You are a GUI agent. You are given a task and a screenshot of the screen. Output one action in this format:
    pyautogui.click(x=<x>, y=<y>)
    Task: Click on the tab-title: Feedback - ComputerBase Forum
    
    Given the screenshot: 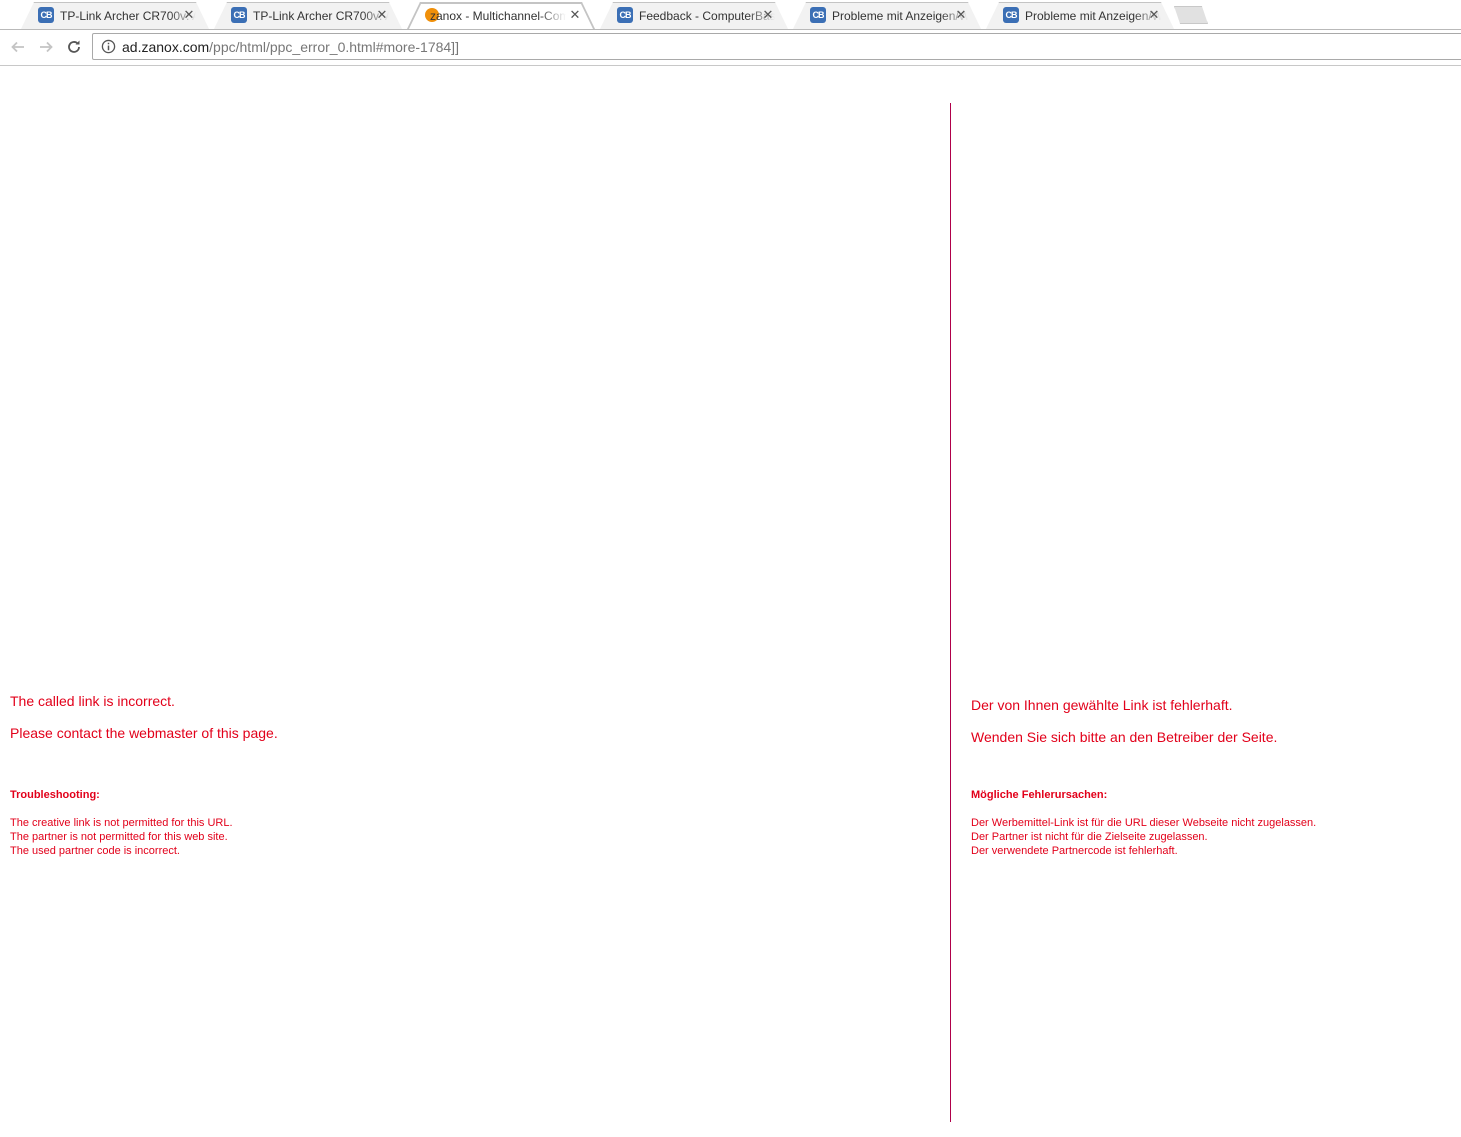 What is the action you would take?
    pyautogui.click(x=707, y=16)
    